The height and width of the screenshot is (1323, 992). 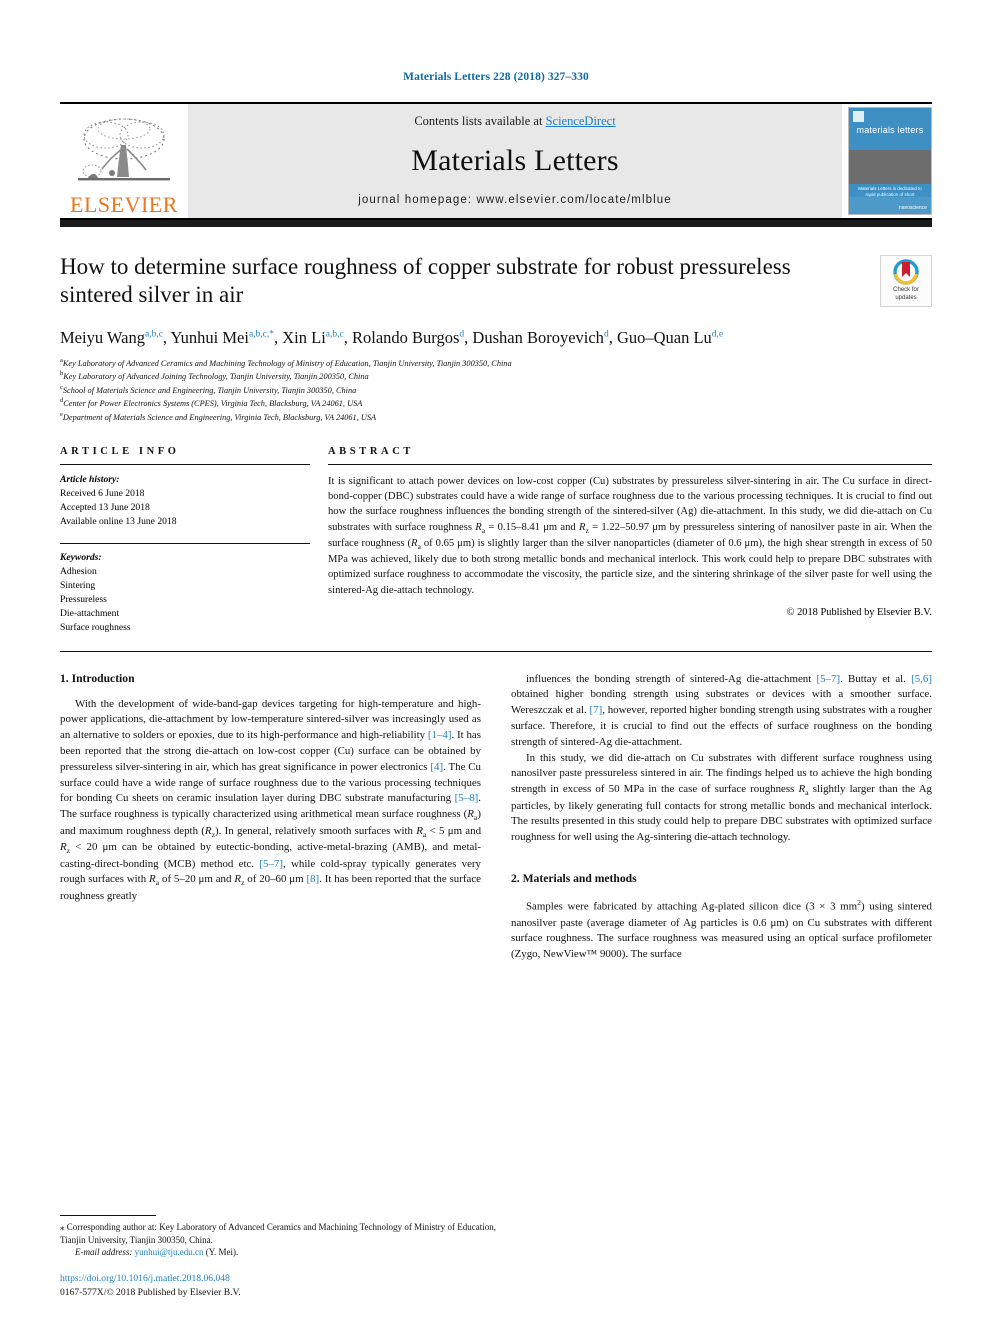 I want to click on article-info-heading: ARTICLE INFO, so click(x=120, y=451).